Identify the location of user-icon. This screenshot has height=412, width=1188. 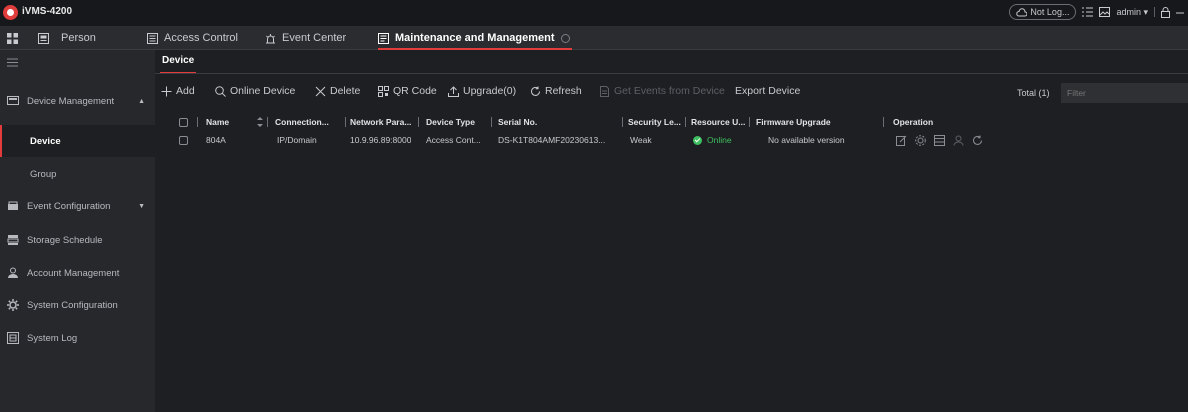
(958, 140).